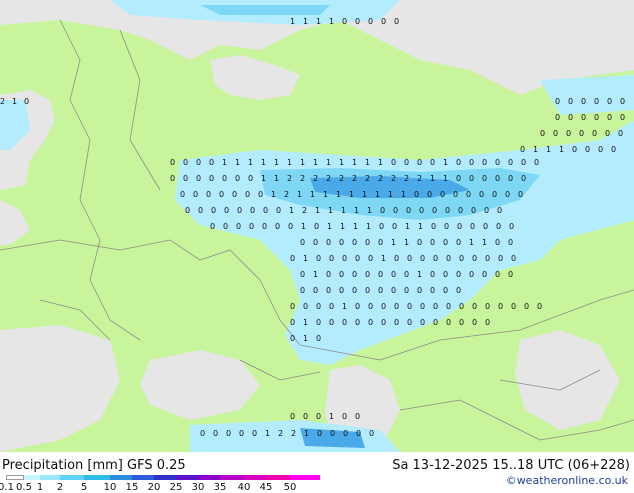 The width and height of the screenshot is (634, 493). Describe the element at coordinates (165, 484) in the screenshot. I see `color-scale: 0.1 0.5 1 2 5 10 15 20 25 30 35 40 45 50` at that location.